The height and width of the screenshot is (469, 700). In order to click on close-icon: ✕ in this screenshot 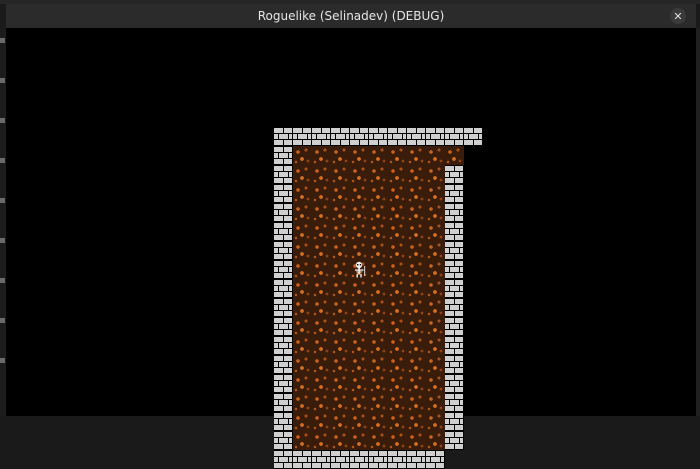, I will do `click(678, 16)`.